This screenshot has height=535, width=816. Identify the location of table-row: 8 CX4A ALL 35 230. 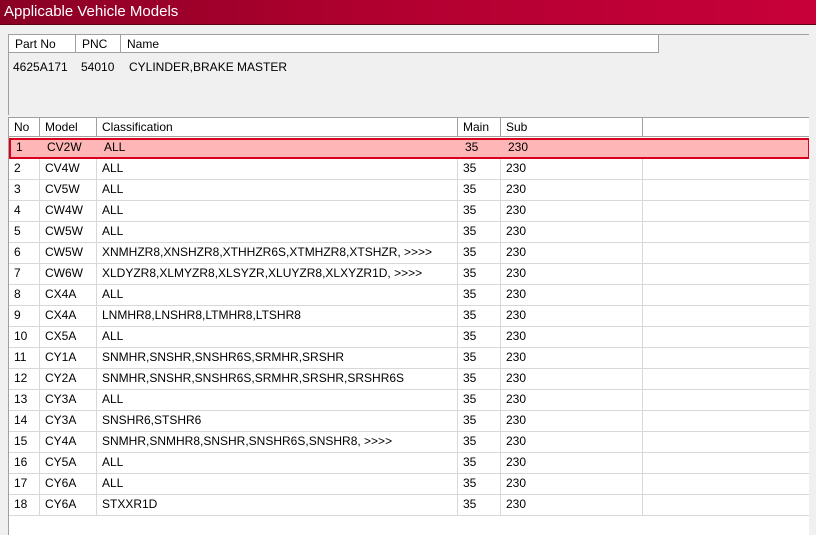
(409, 295).